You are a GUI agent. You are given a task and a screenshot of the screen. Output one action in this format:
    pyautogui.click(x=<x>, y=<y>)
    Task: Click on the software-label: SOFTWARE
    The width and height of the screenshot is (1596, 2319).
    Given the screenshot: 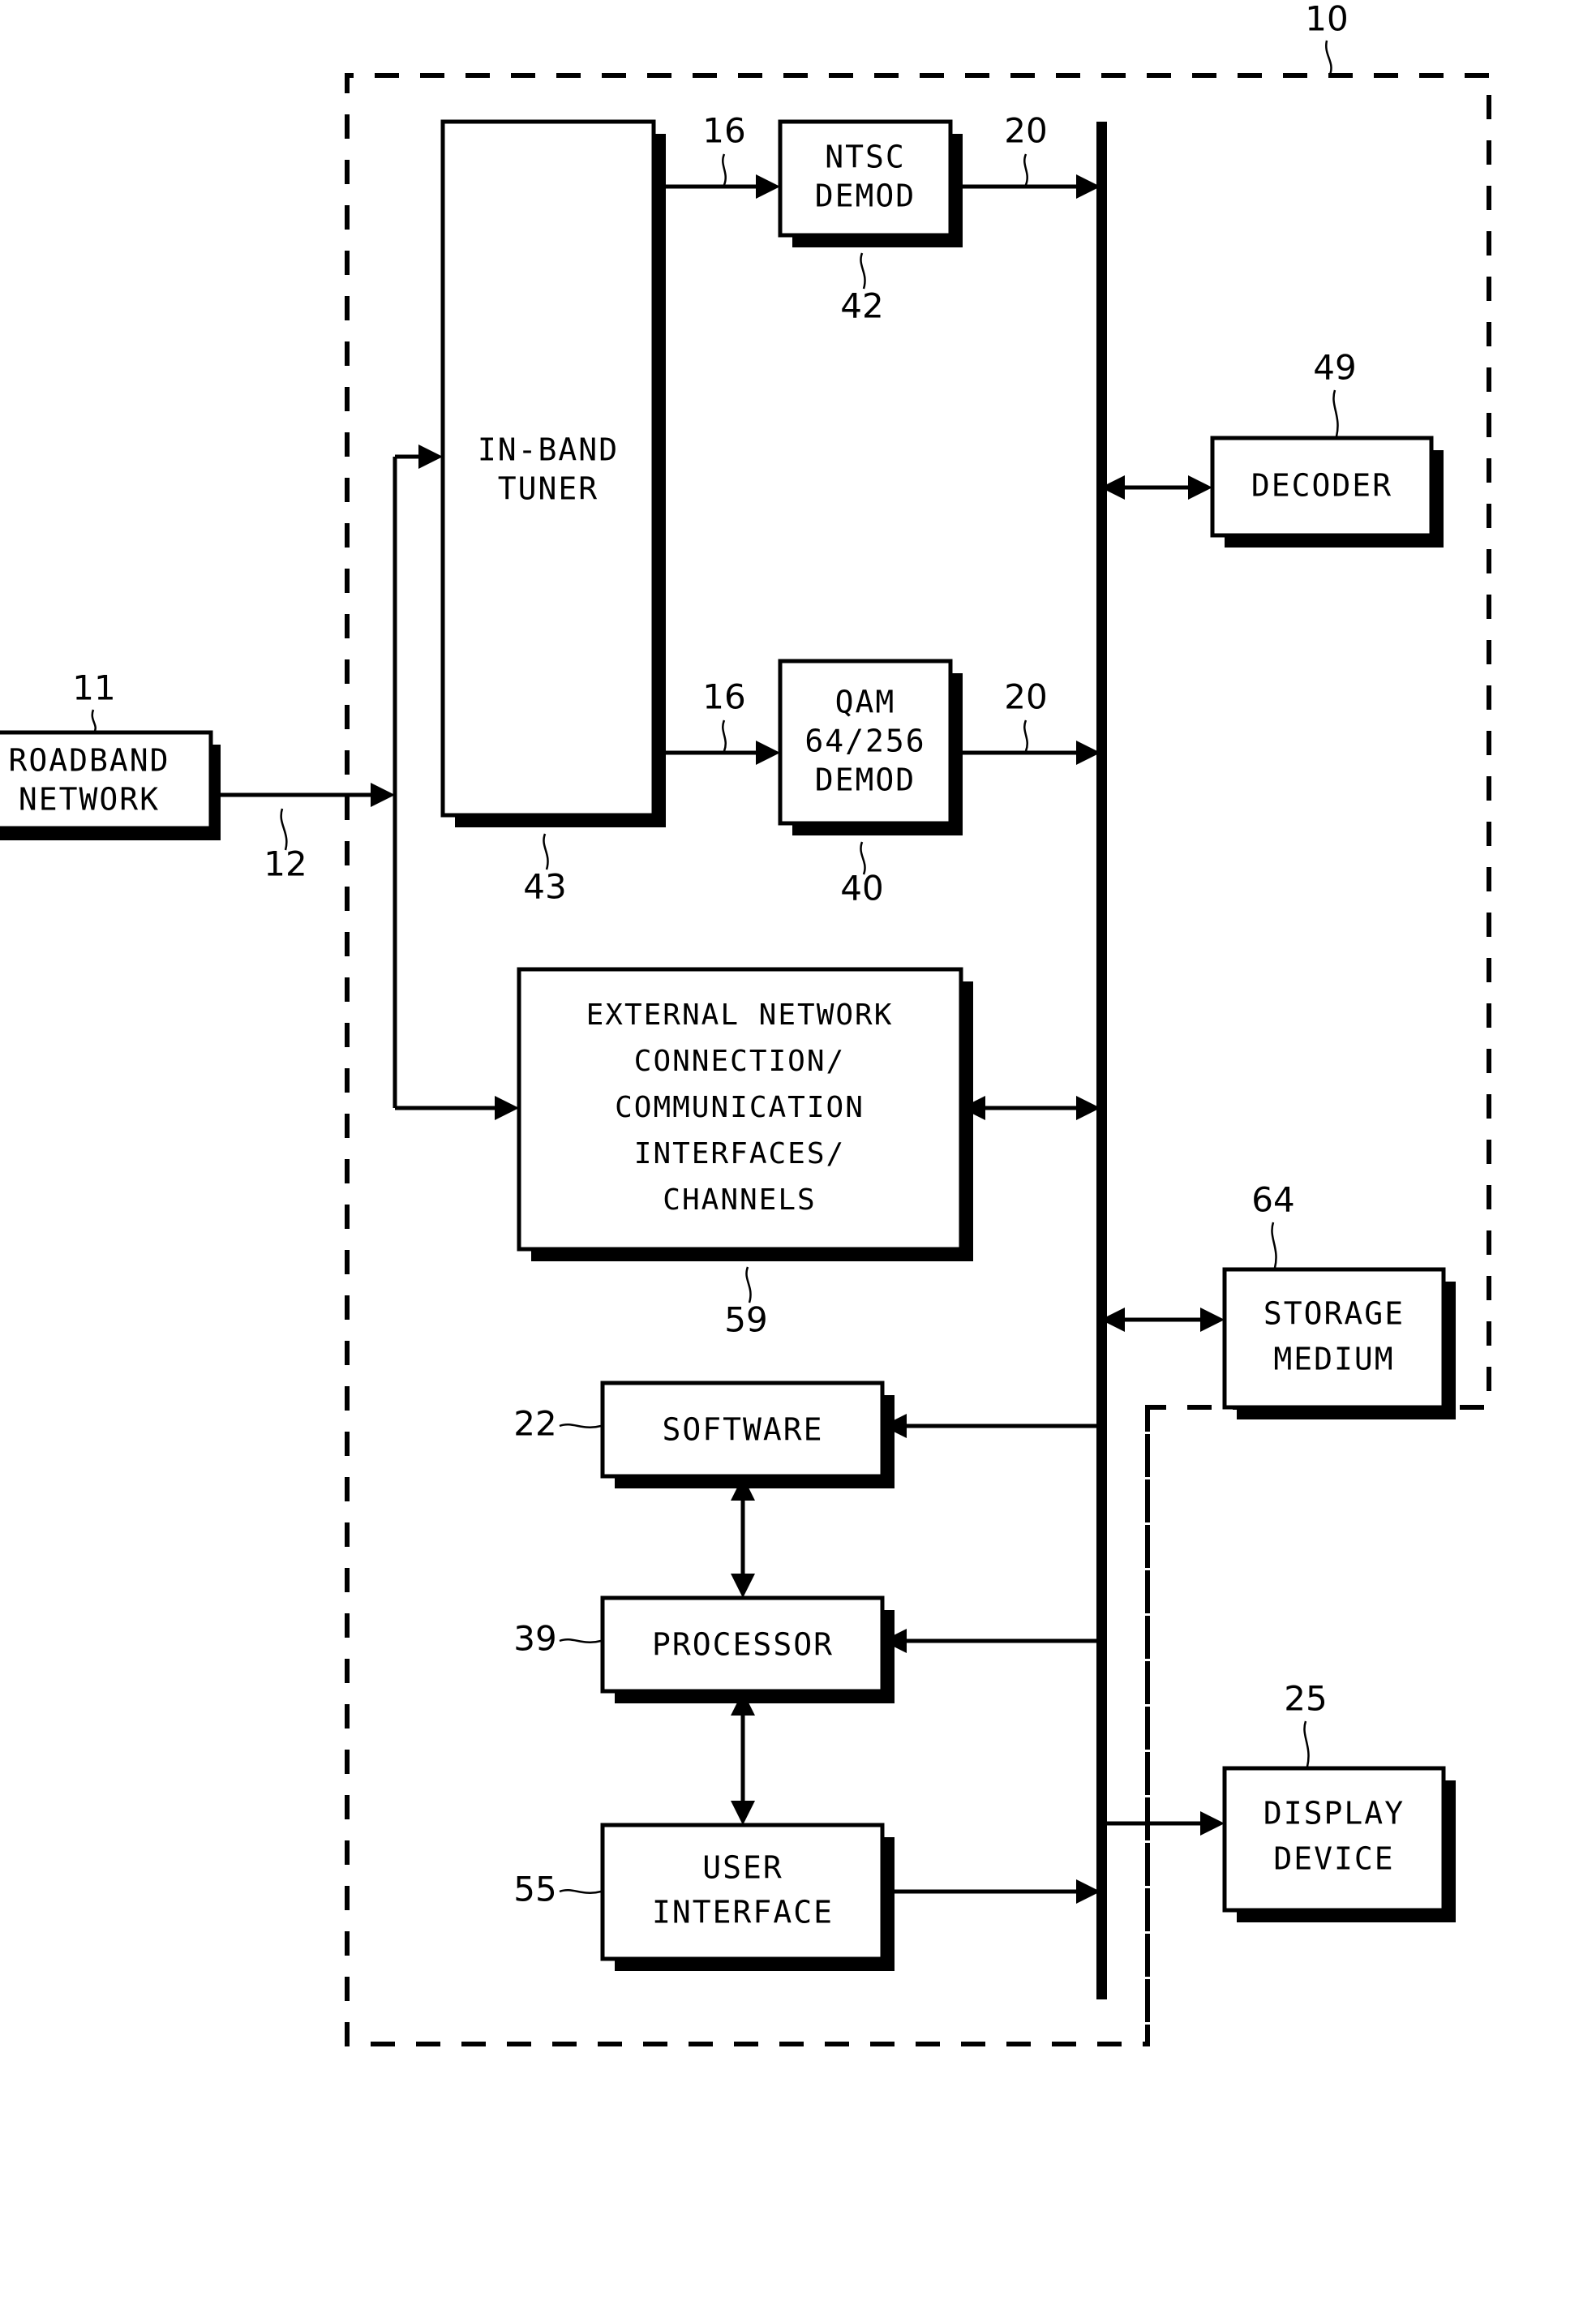 What is the action you would take?
    pyautogui.click(x=742, y=1430)
    